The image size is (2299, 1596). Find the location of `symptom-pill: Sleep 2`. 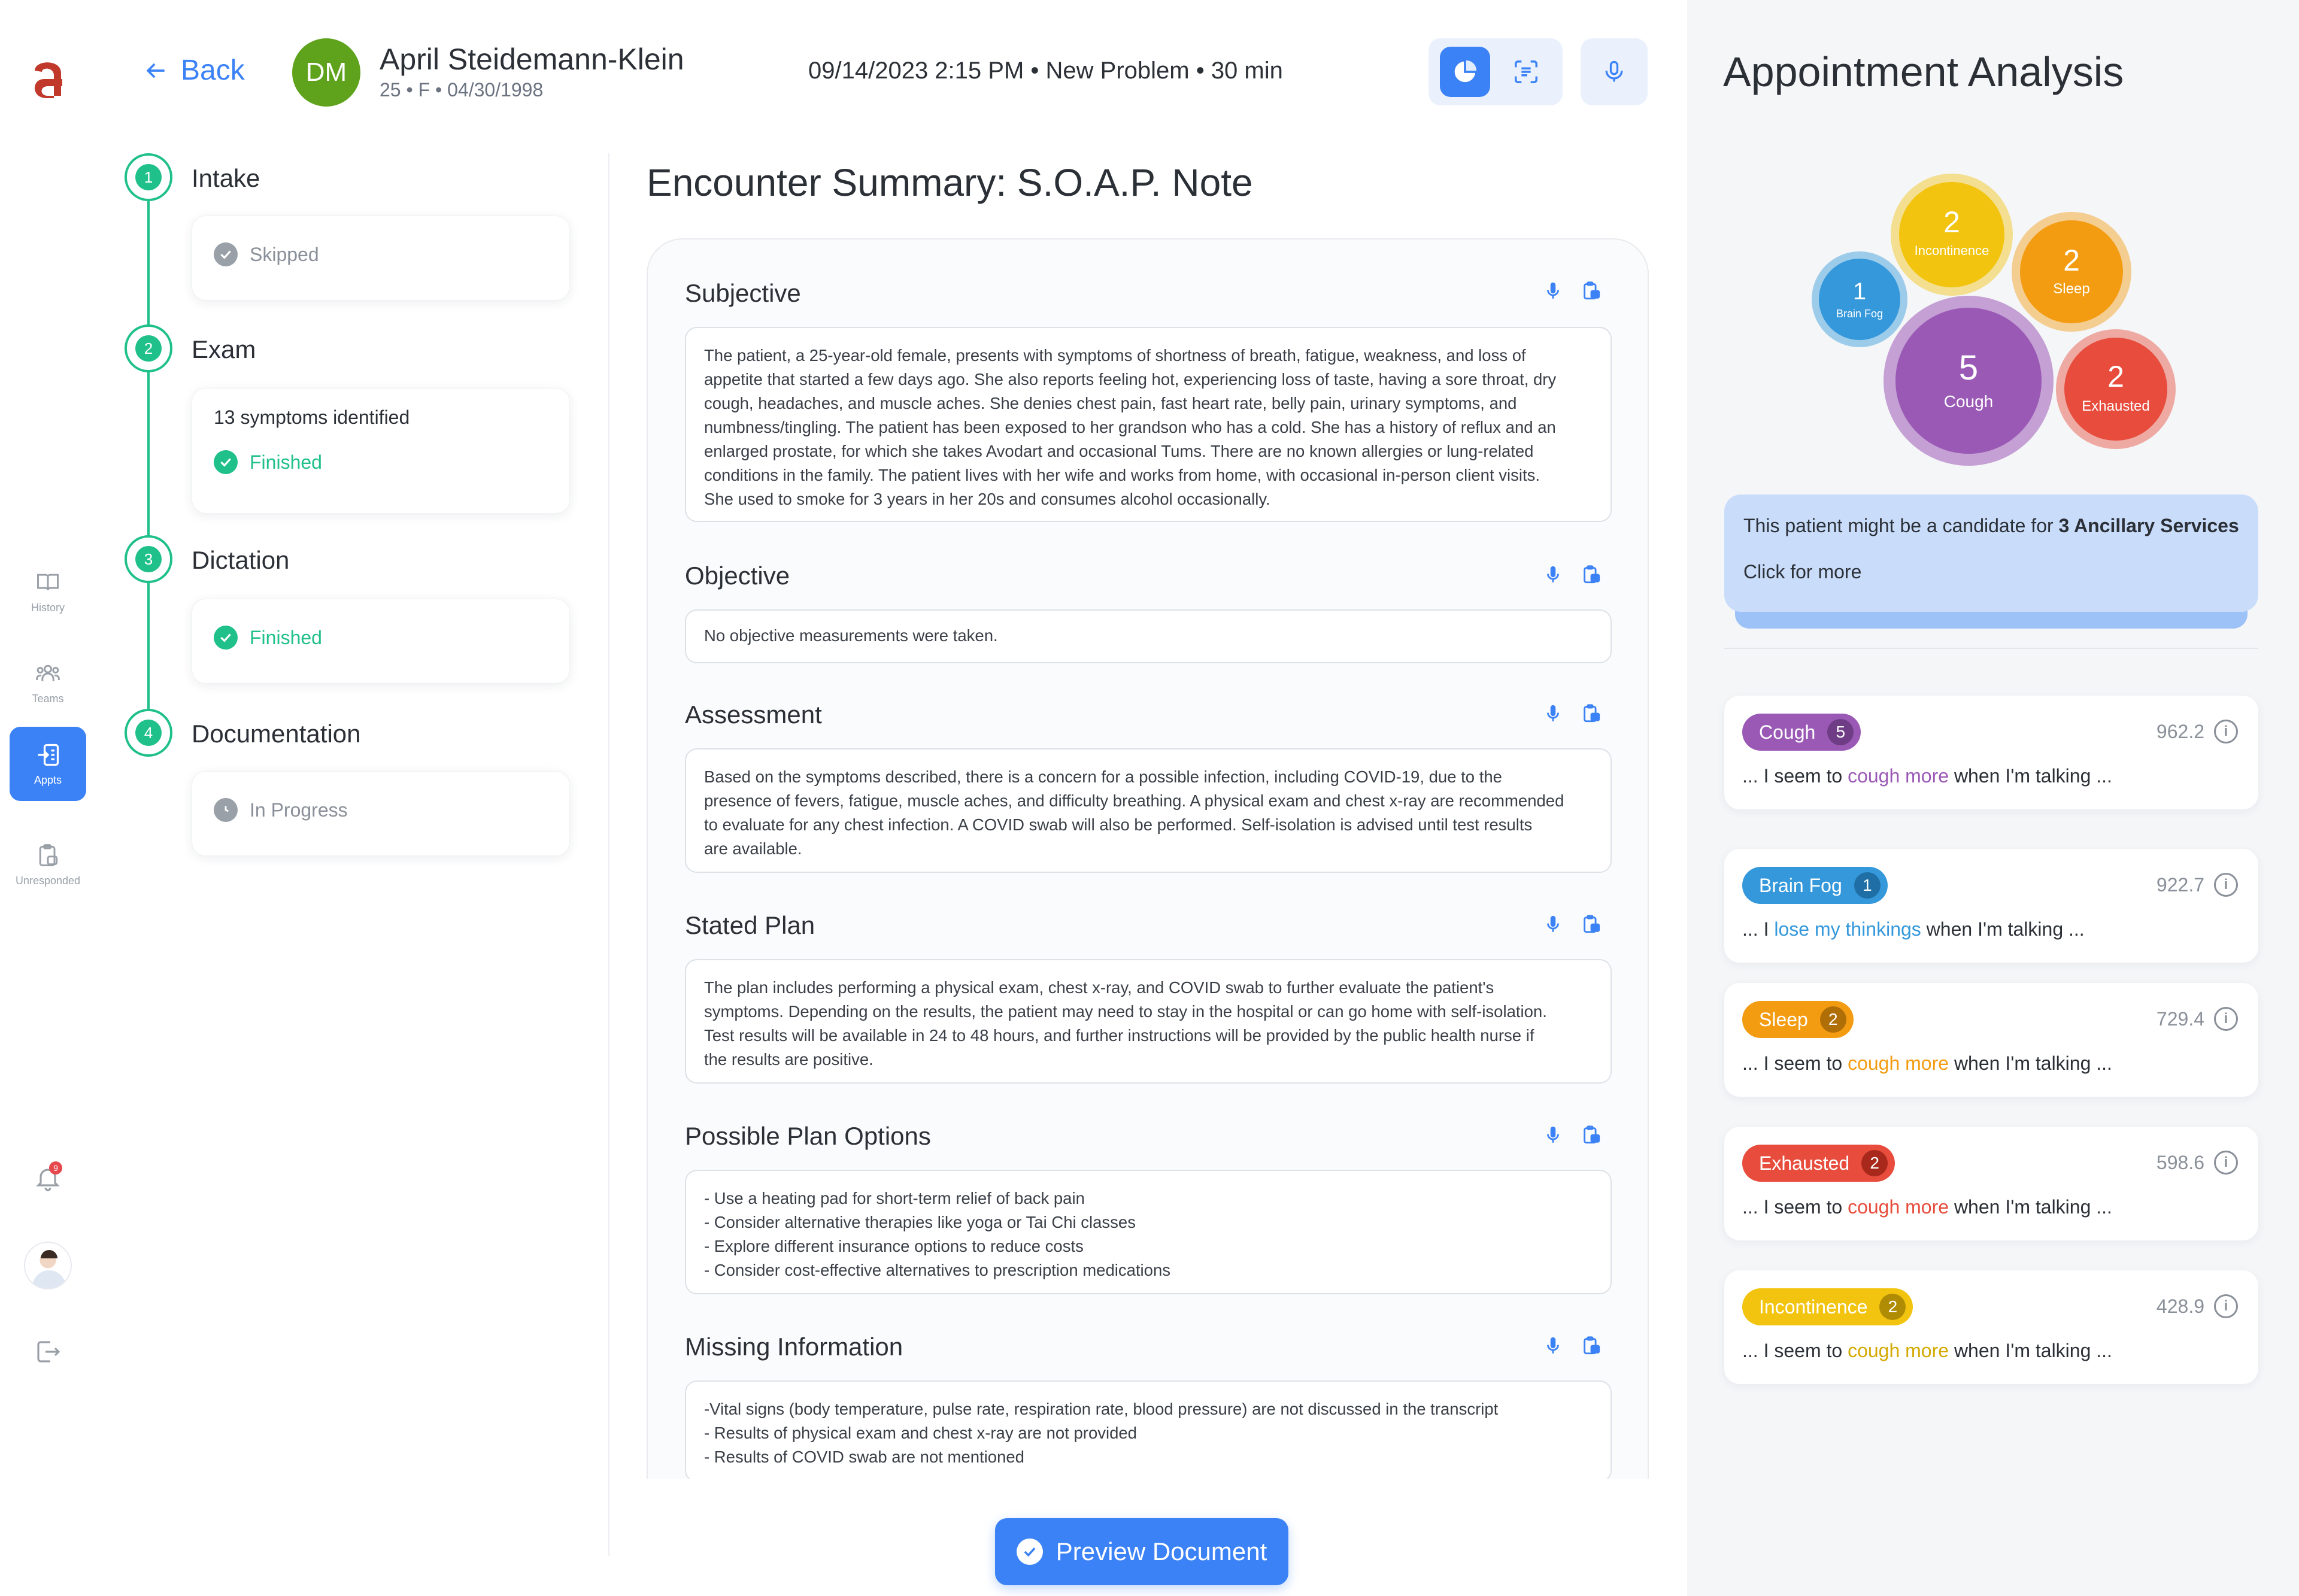

symptom-pill: Sleep 2 is located at coordinates (1798, 1019).